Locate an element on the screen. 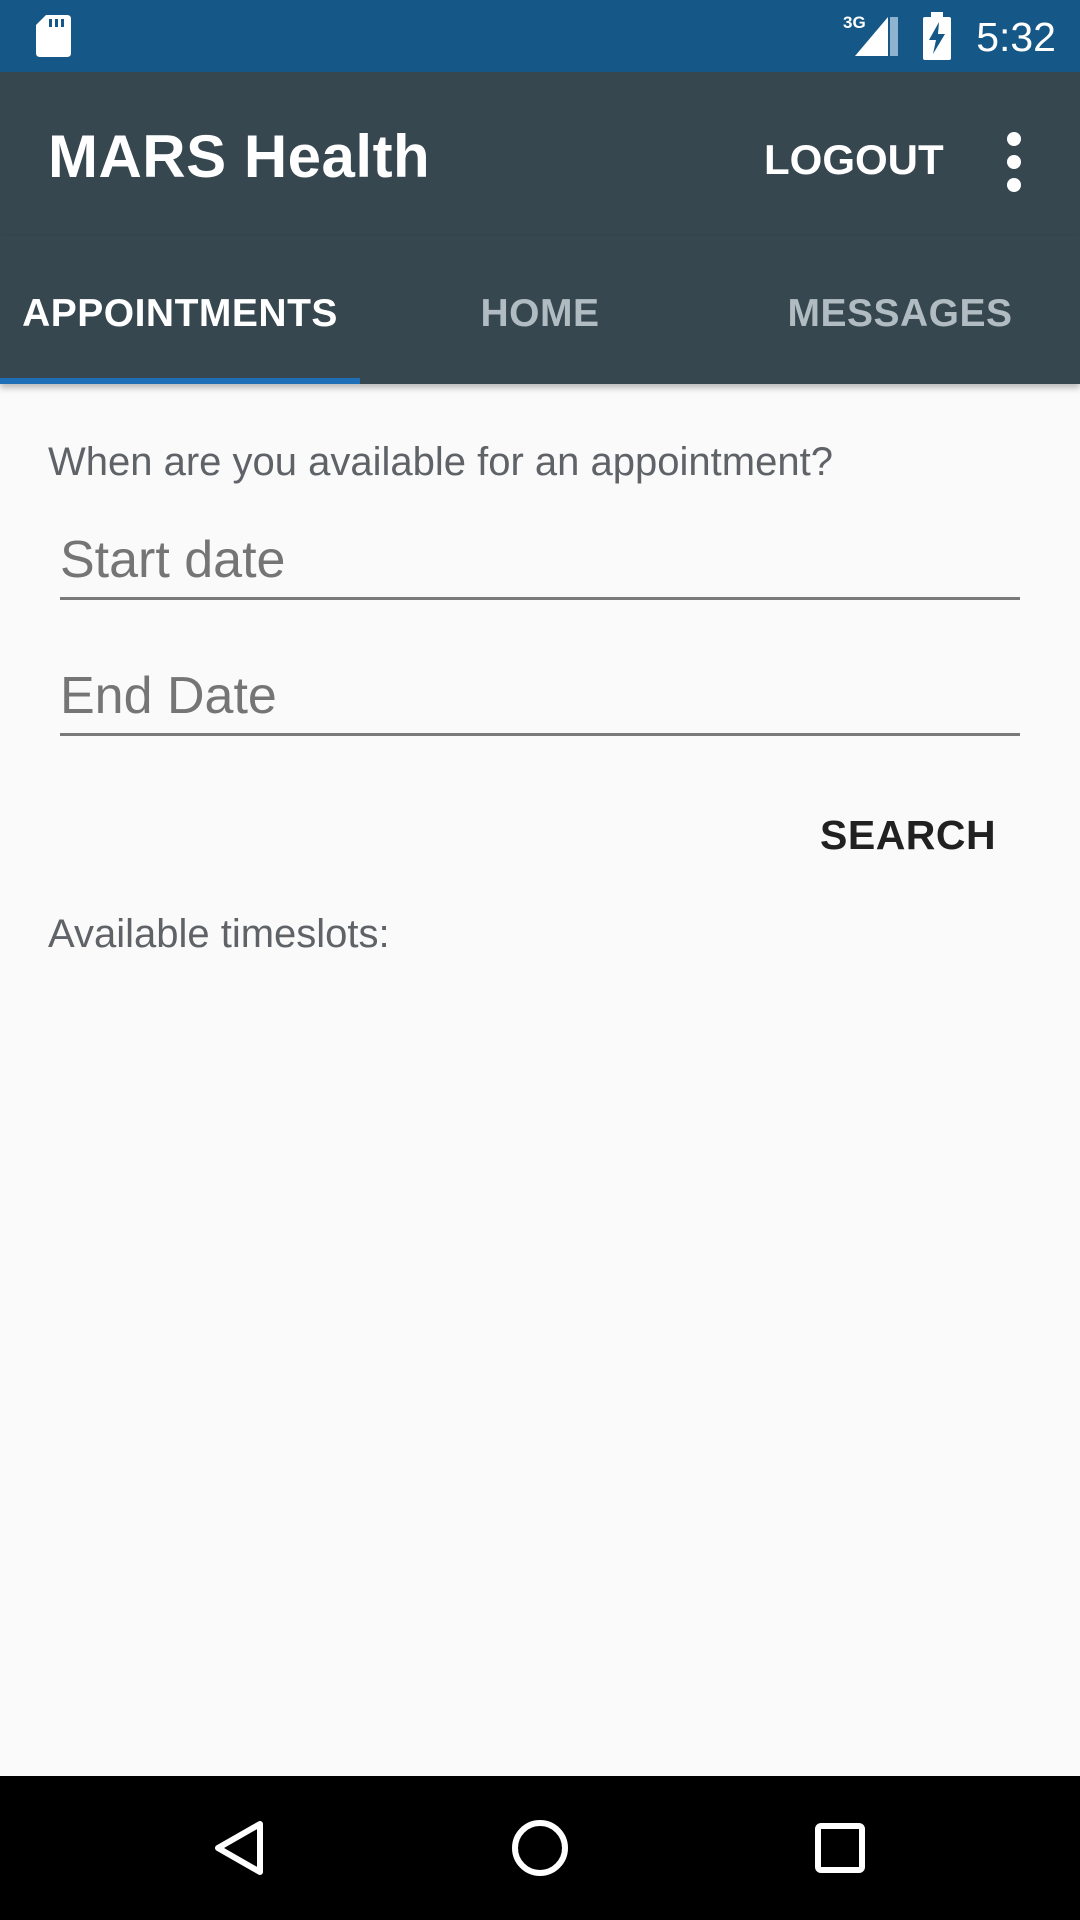 This screenshot has width=1080, height=1920. home-icon is located at coordinates (540, 1848).